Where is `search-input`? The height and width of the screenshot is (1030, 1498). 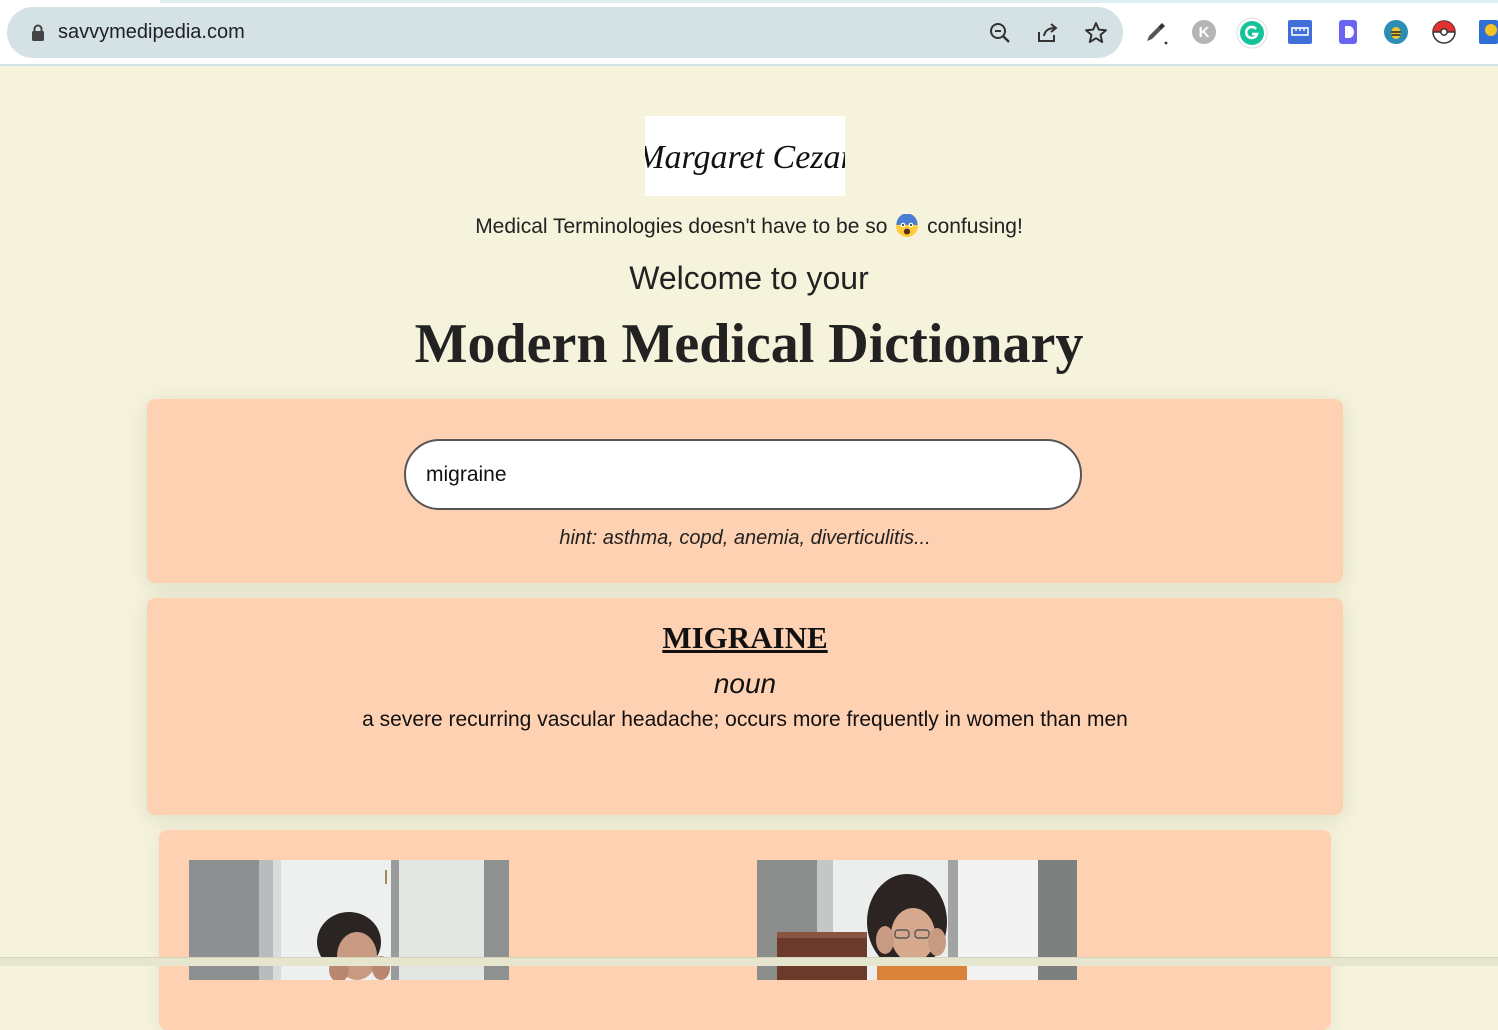
search-input is located at coordinates (743, 474).